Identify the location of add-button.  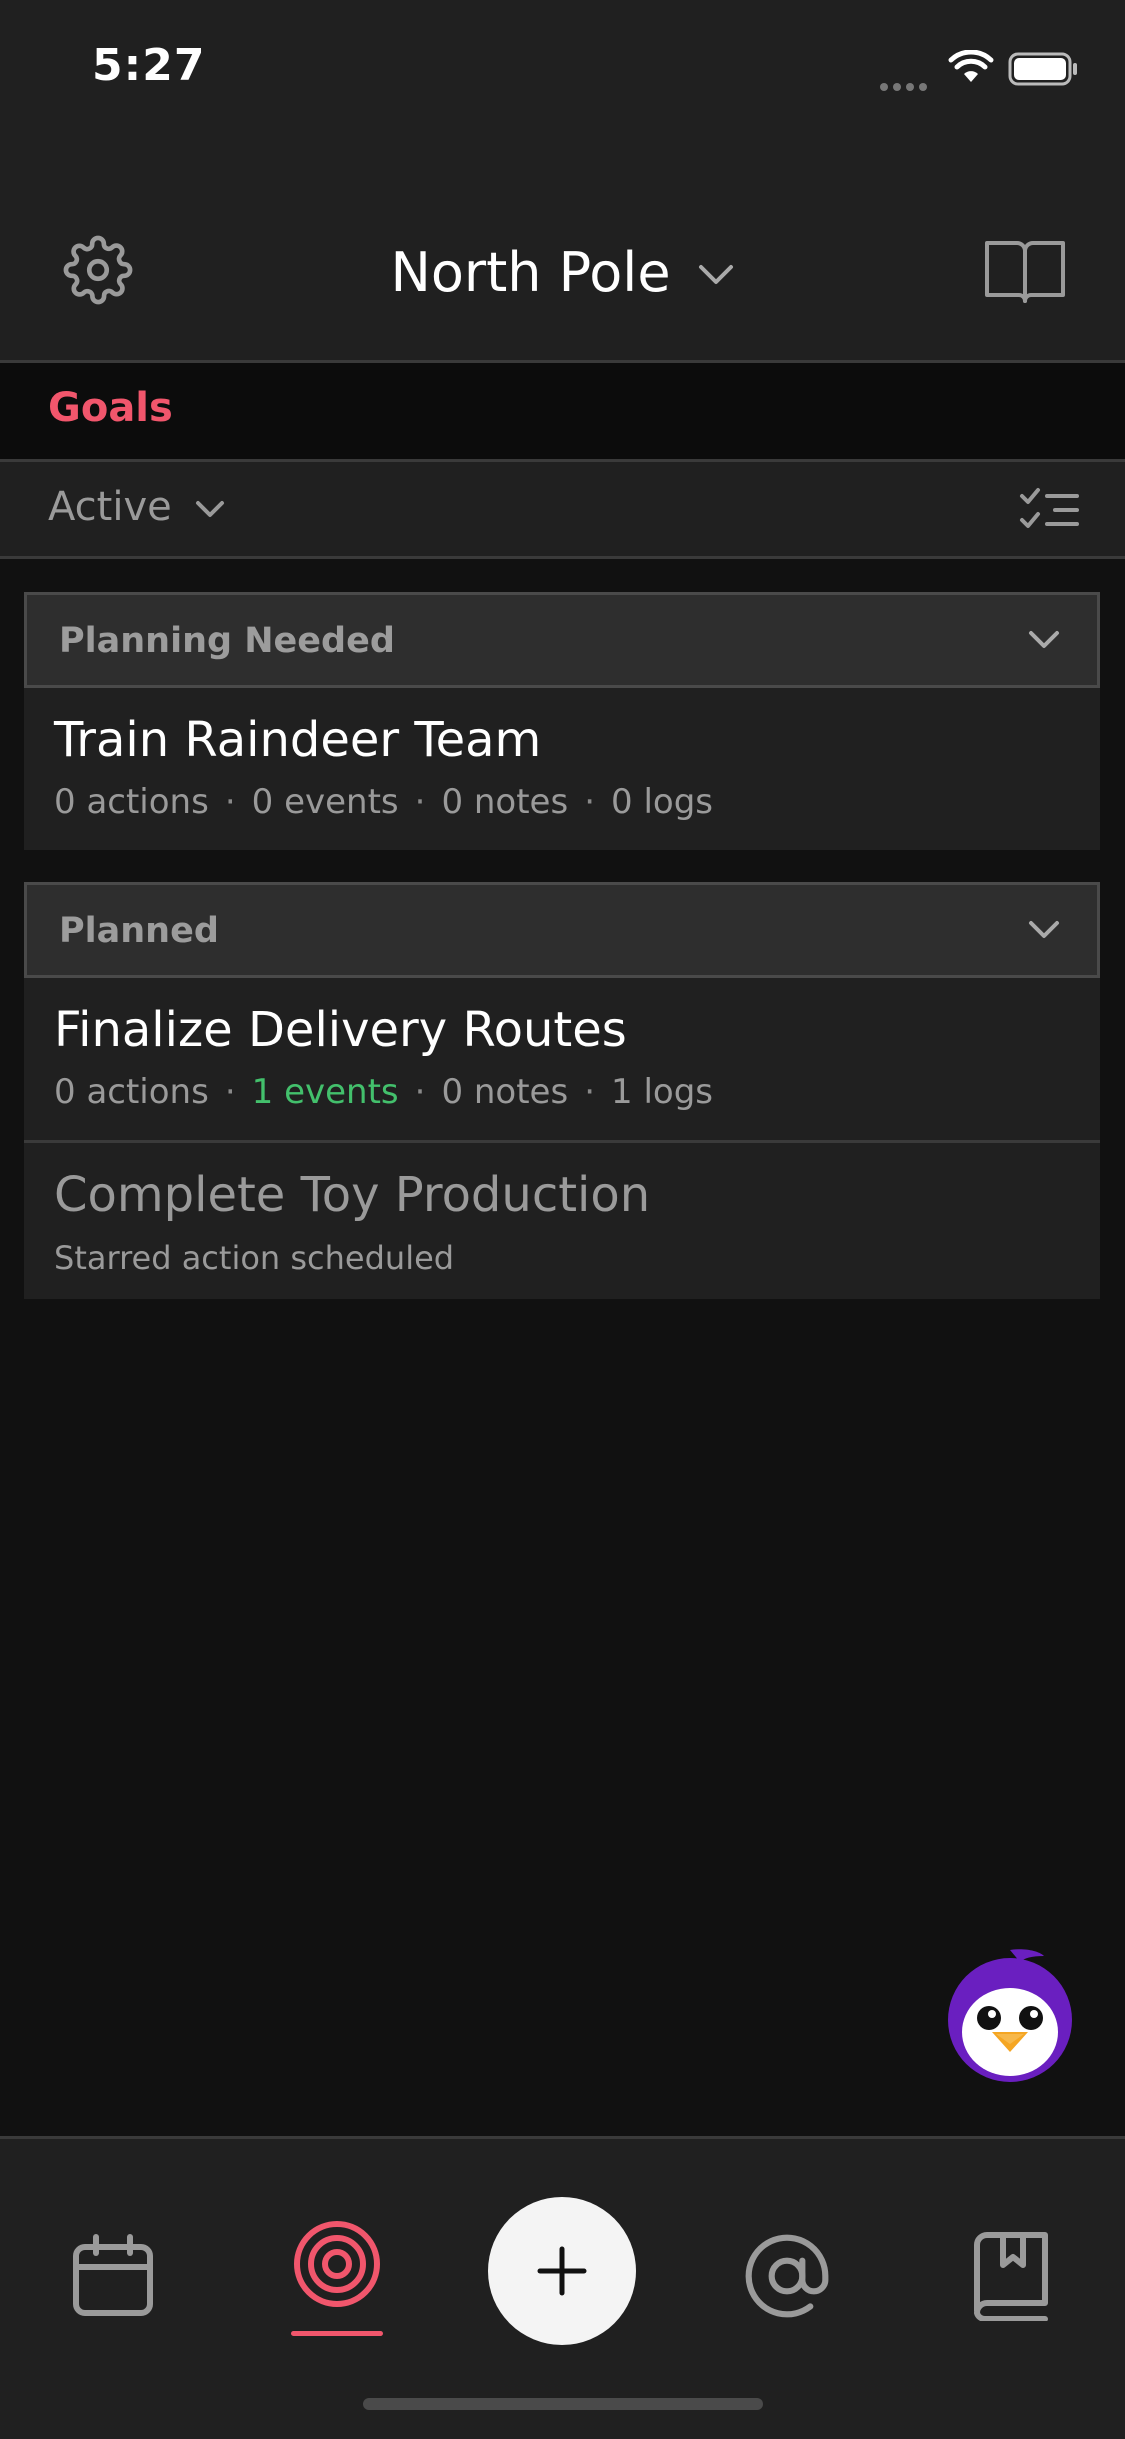
(562, 2271).